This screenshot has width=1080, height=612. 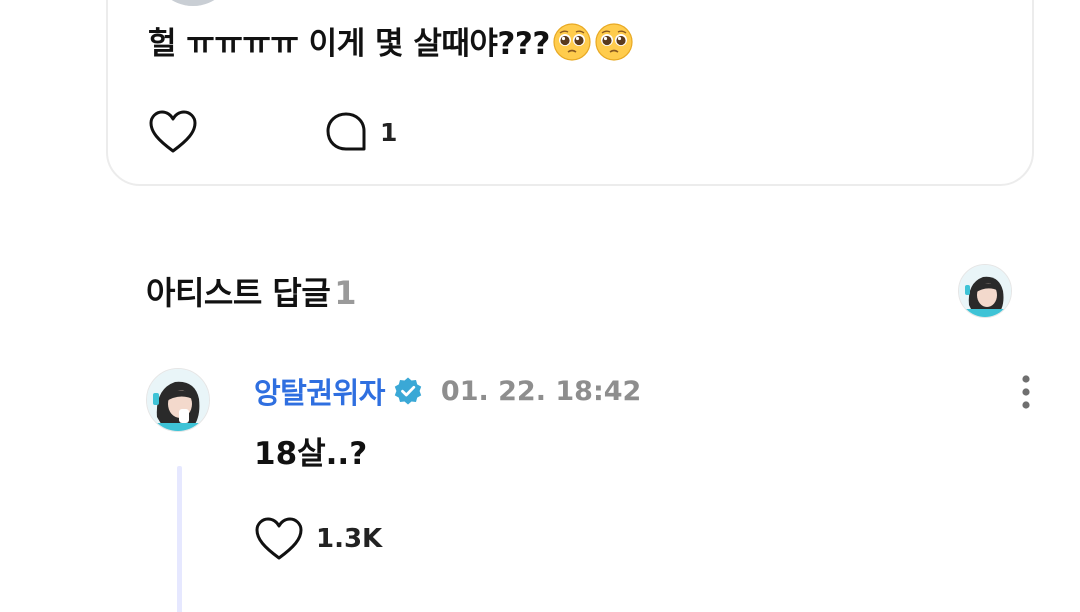 I want to click on fan-comment-actions: 1, so click(x=272, y=132).